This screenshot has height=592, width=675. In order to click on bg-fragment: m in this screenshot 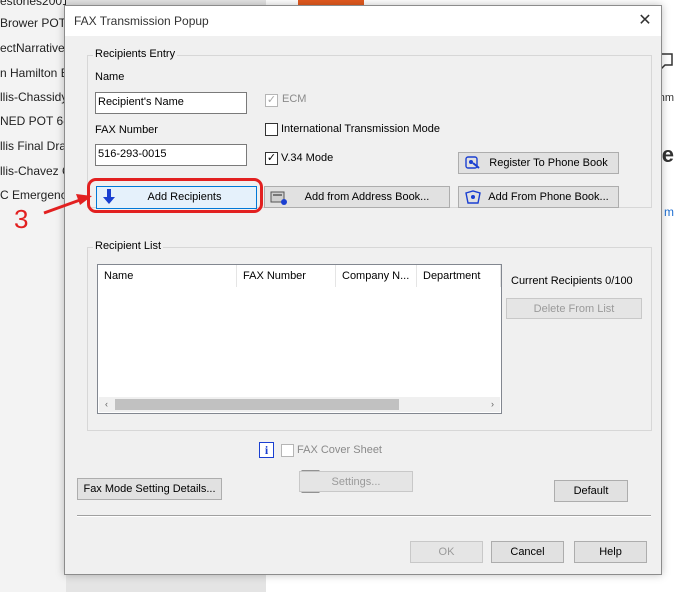, I will do `click(669, 212)`.